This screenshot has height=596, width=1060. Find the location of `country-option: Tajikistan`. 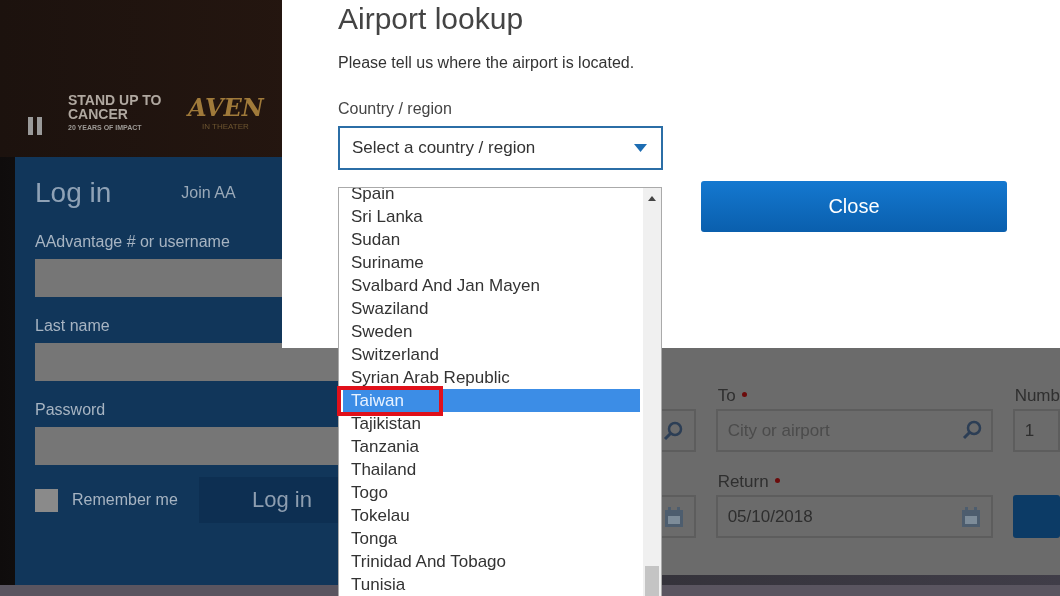

country-option: Tajikistan is located at coordinates (491, 423).